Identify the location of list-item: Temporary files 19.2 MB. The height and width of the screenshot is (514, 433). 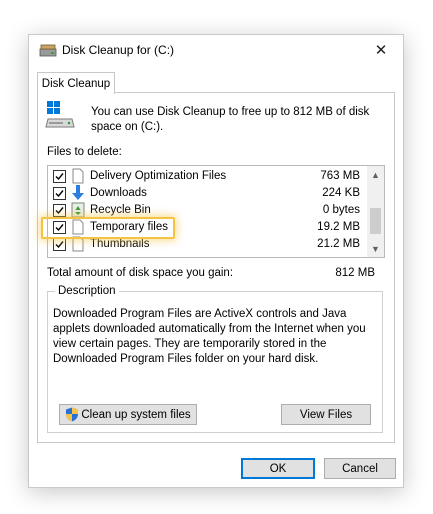
(206, 227).